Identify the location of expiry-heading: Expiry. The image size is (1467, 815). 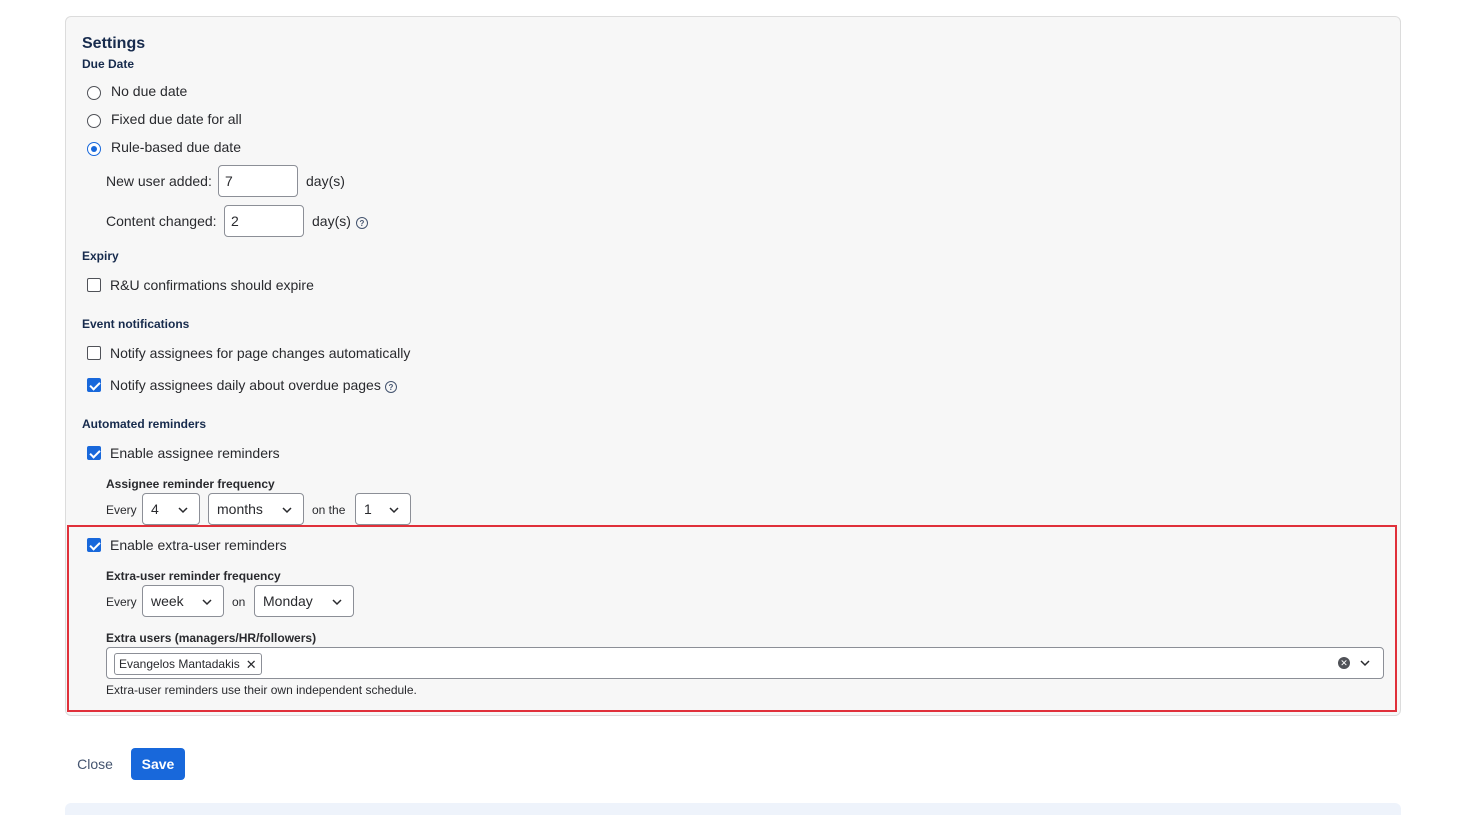
(100, 256).